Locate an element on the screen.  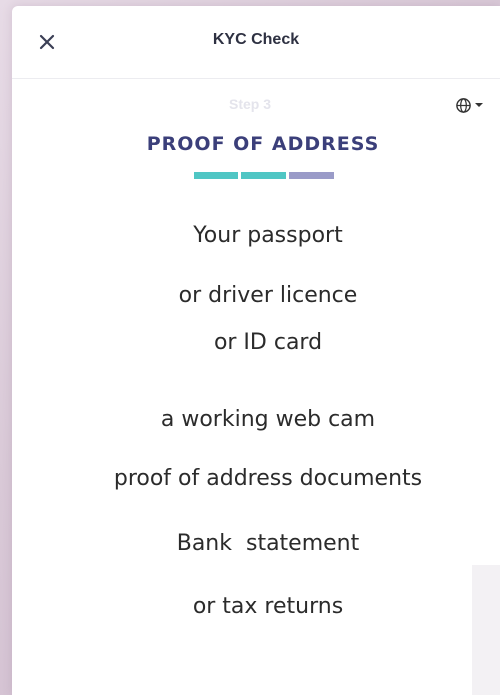
step-label: Step 3 is located at coordinates (249, 104).